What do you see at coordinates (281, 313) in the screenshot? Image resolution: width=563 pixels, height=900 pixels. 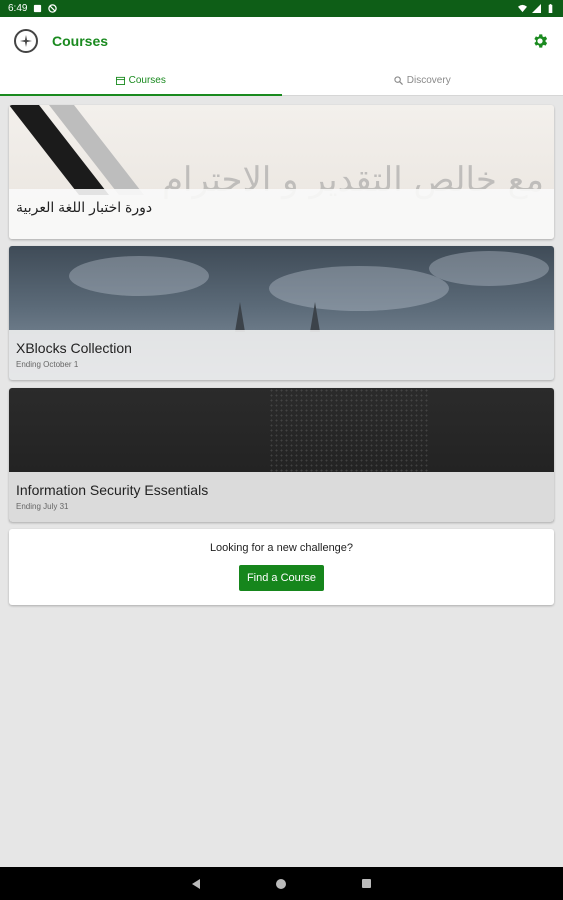 I see `course-card: XBlocks Collection Ending October 1` at bounding box center [281, 313].